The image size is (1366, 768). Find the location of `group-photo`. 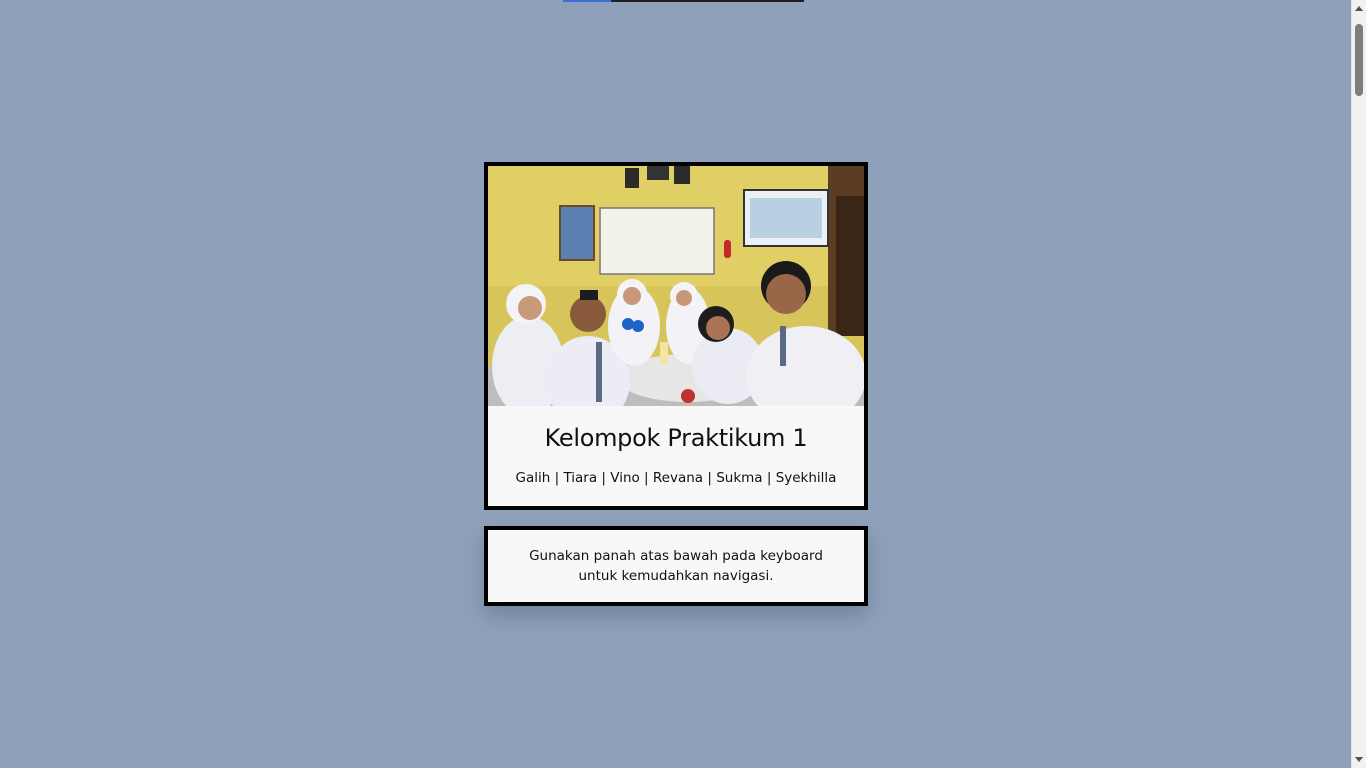

group-photo is located at coordinates (676, 286).